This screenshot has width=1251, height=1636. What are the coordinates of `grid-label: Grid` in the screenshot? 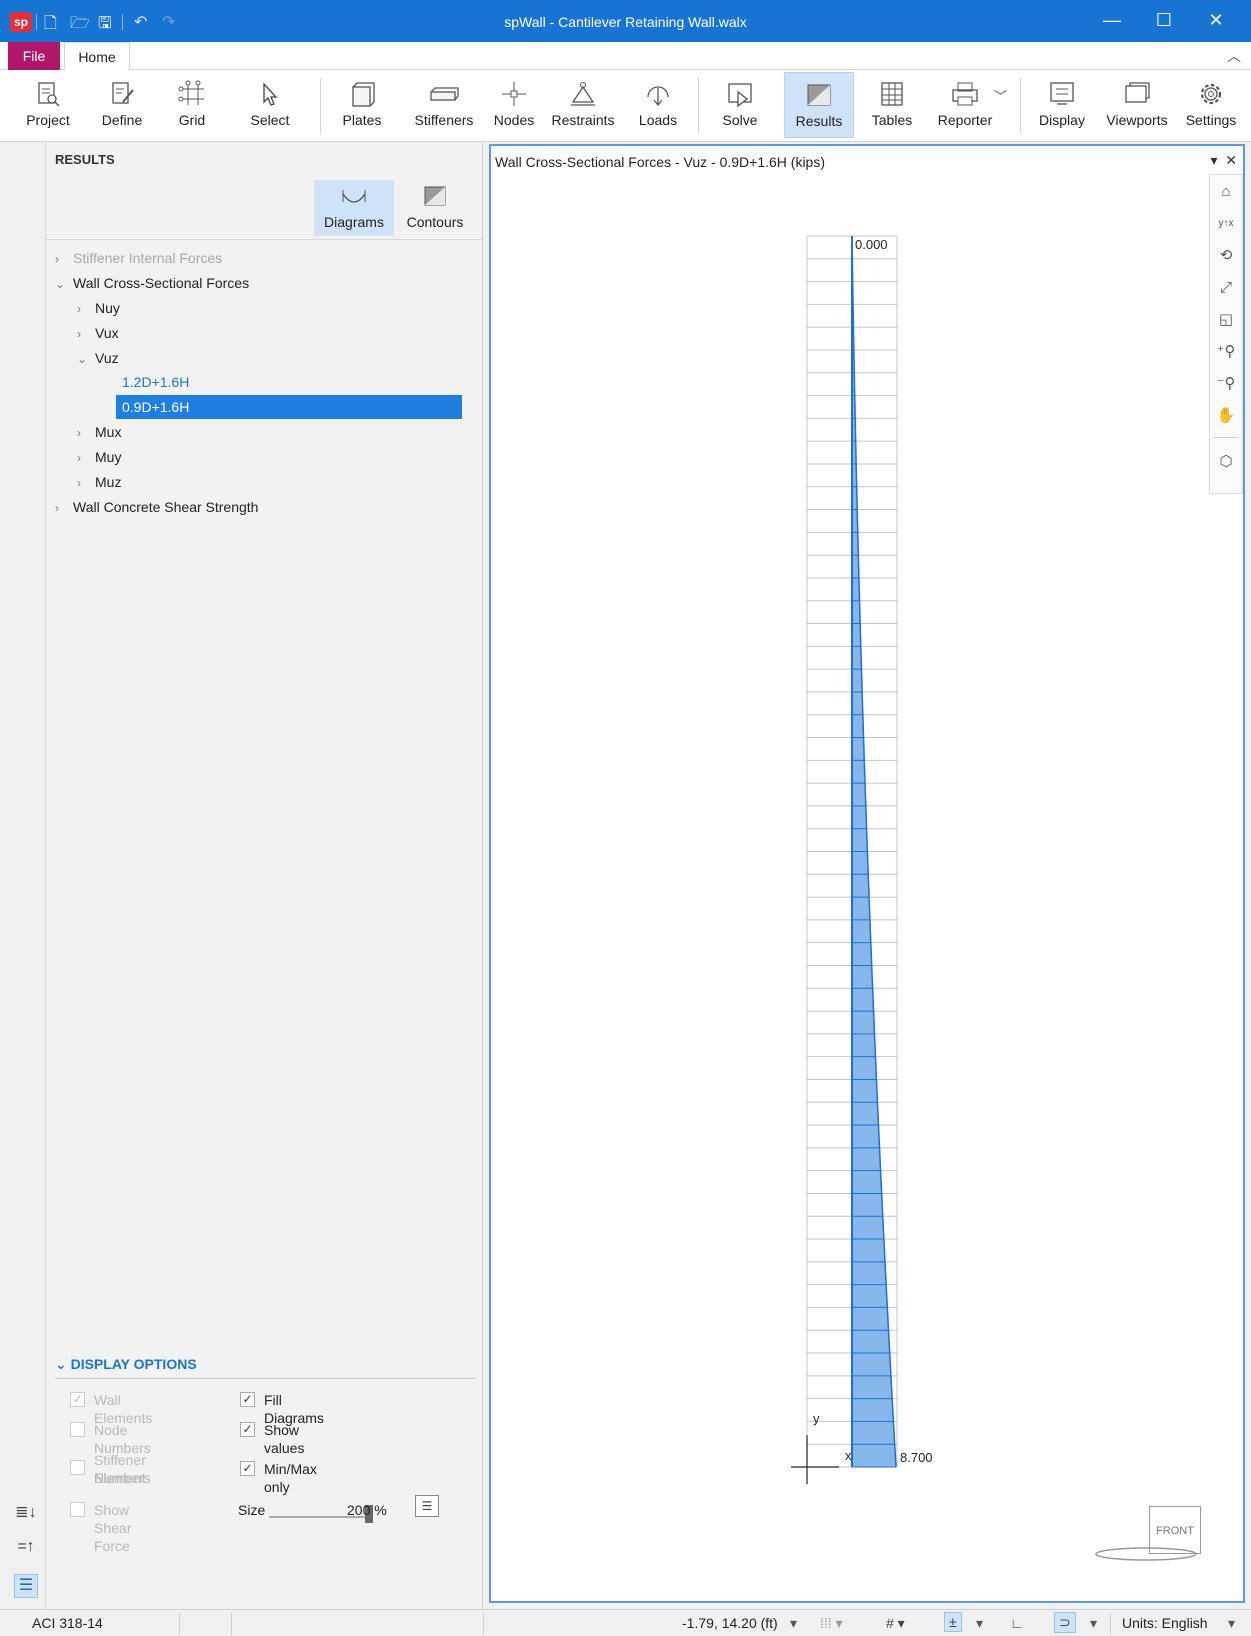 It's located at (192, 120).